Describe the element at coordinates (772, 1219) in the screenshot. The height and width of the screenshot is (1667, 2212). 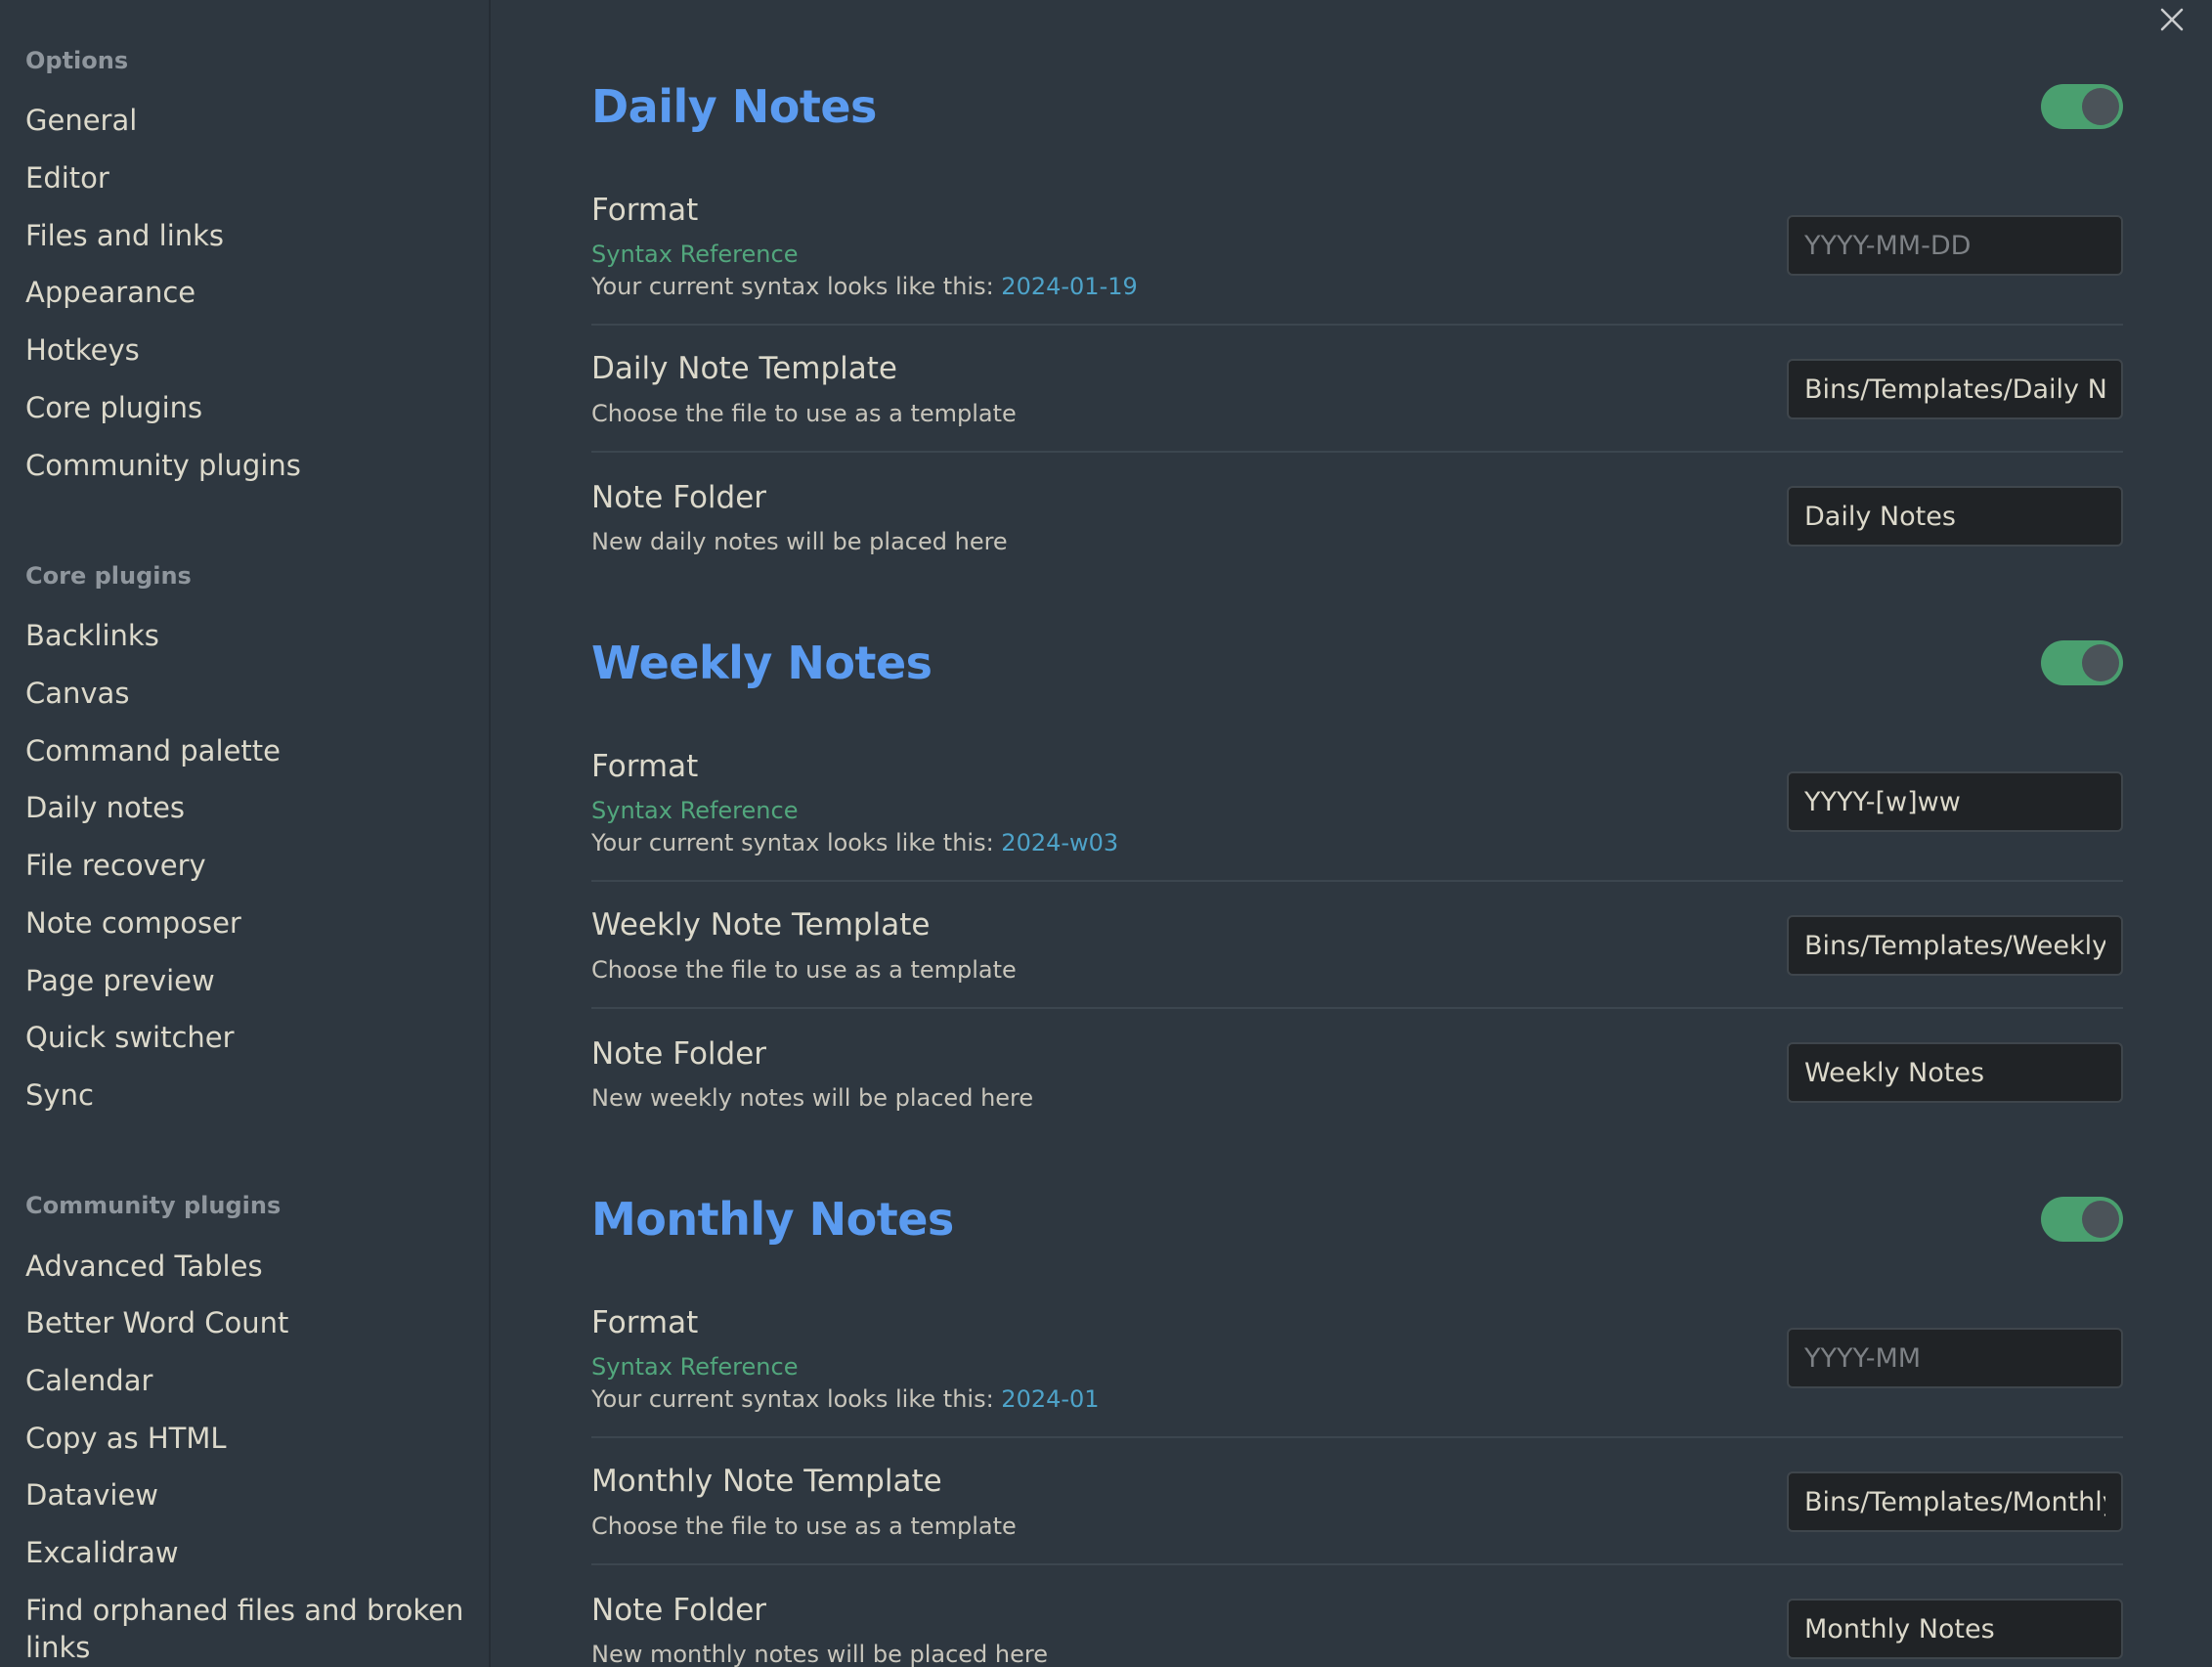
I see `monthly-notes-title: Monthly Notes` at that location.